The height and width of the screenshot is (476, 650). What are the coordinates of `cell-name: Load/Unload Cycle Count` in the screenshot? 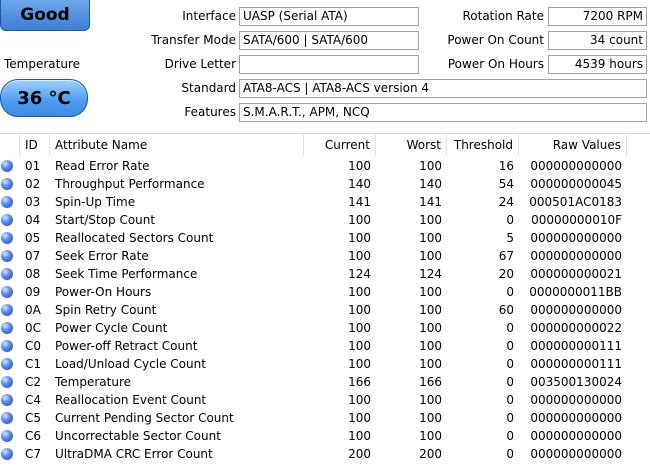 It's located at (130, 364).